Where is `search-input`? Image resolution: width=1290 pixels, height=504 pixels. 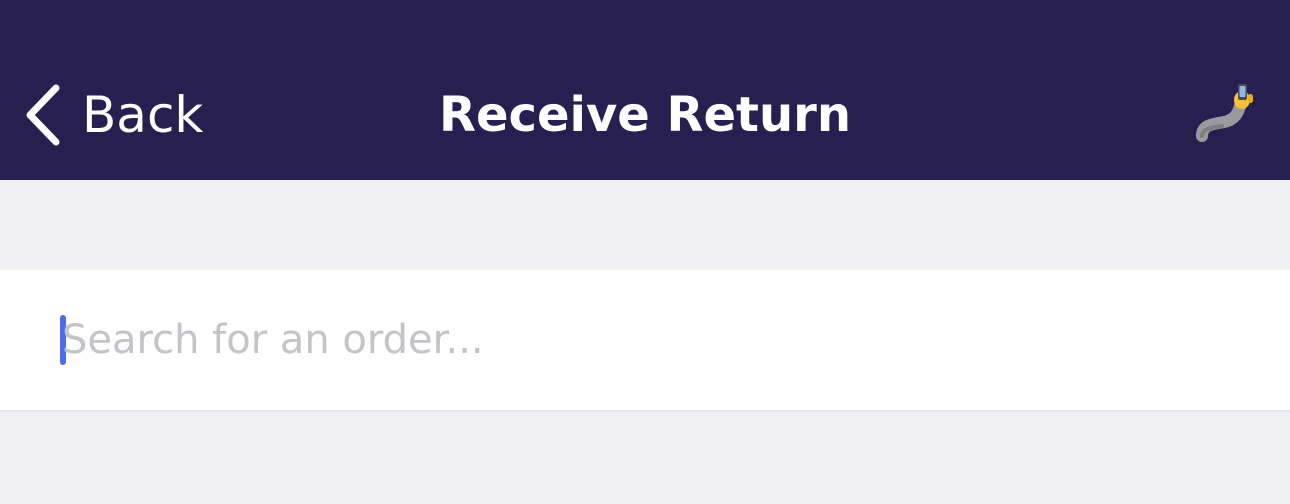 search-input is located at coordinates (652, 340).